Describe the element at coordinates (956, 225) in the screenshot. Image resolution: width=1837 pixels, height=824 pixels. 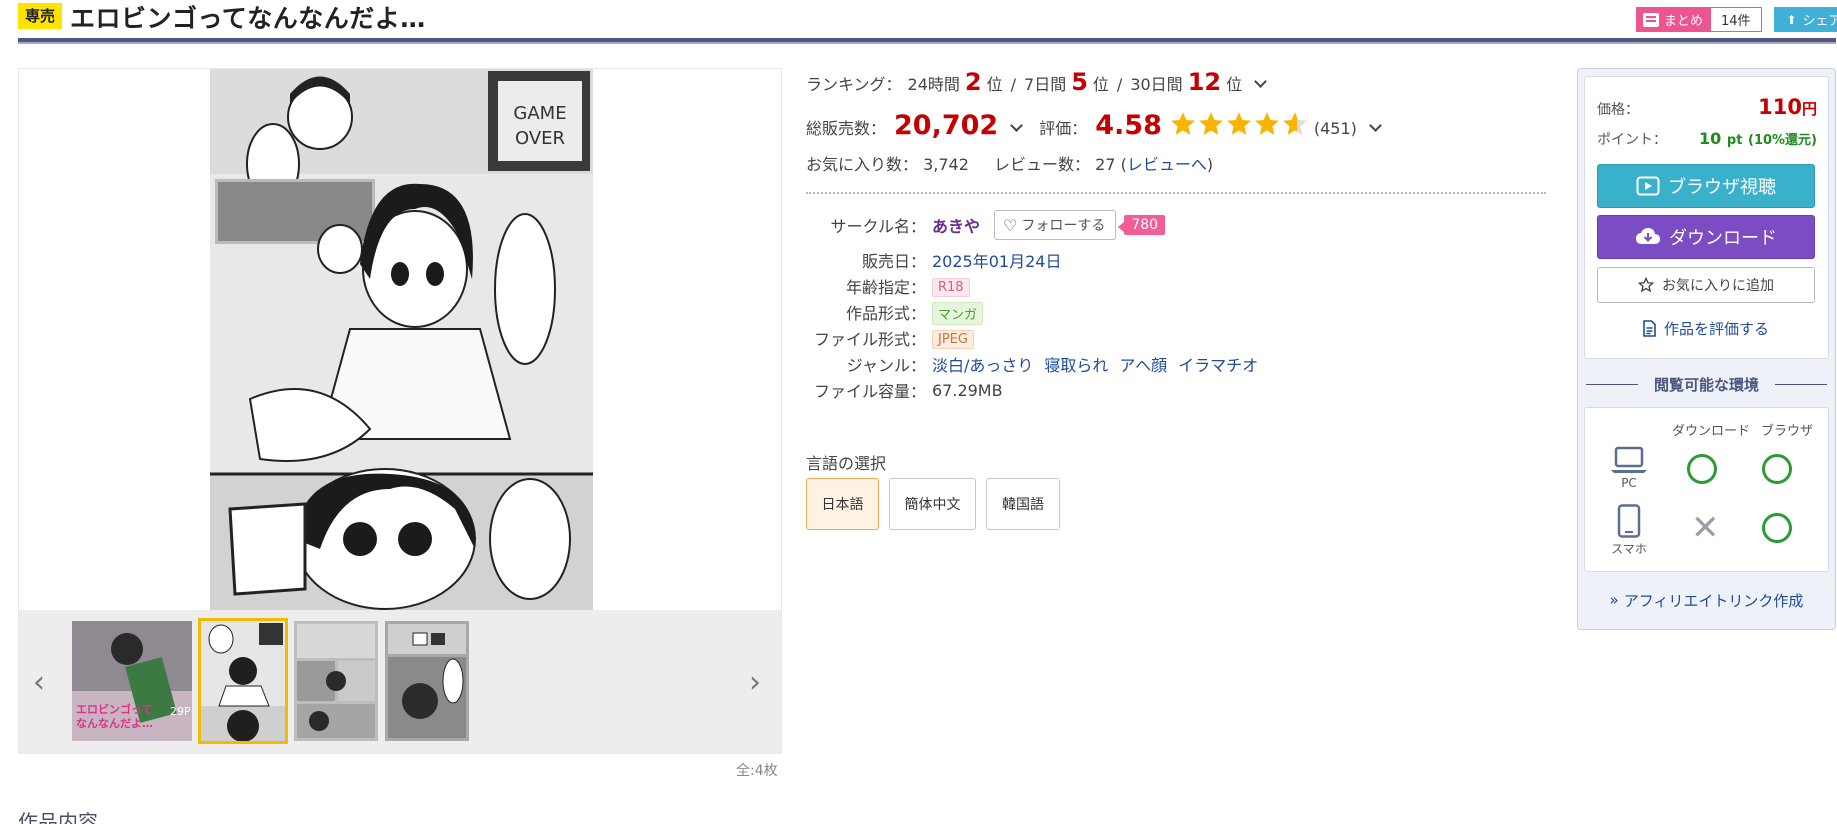
I see `circle-name-link: あきや` at that location.